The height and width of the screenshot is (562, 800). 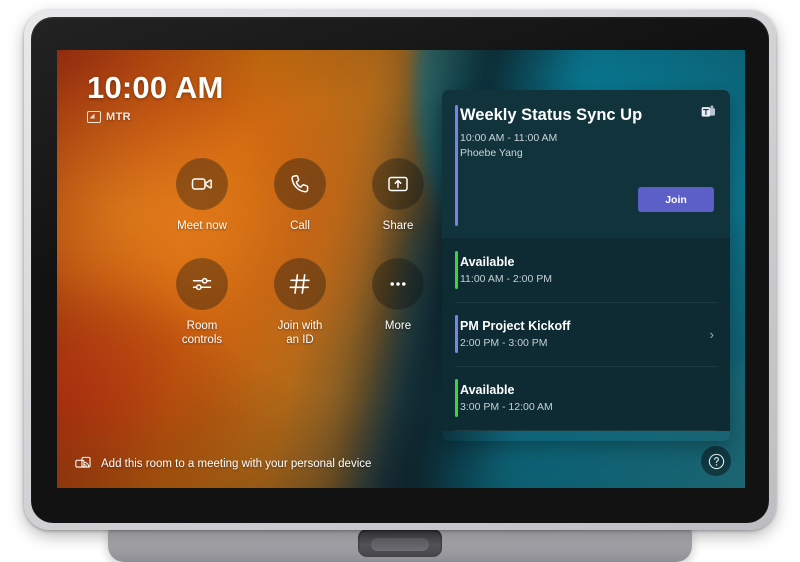 What do you see at coordinates (300, 326) in the screenshot?
I see `action-join-with-id-label-line1: Join with` at bounding box center [300, 326].